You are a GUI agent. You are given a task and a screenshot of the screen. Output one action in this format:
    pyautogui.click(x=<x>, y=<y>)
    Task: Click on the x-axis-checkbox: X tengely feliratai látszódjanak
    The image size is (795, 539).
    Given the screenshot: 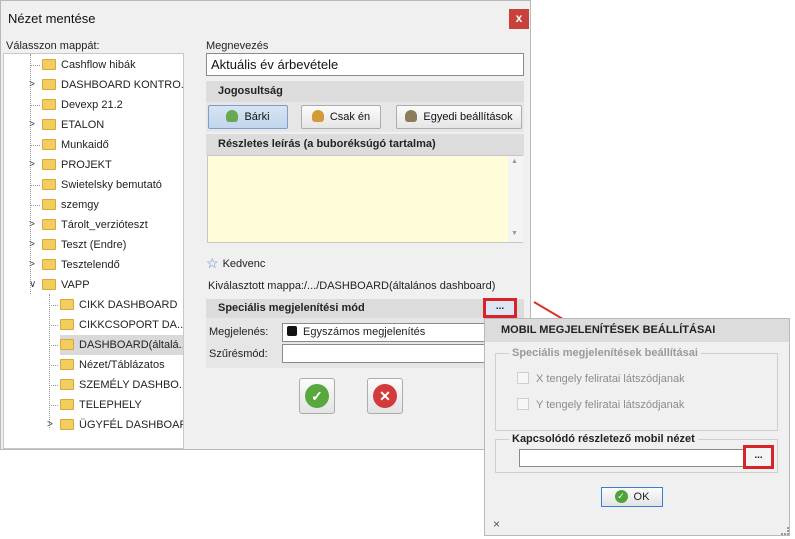 What is the action you would take?
    pyautogui.click(x=601, y=378)
    